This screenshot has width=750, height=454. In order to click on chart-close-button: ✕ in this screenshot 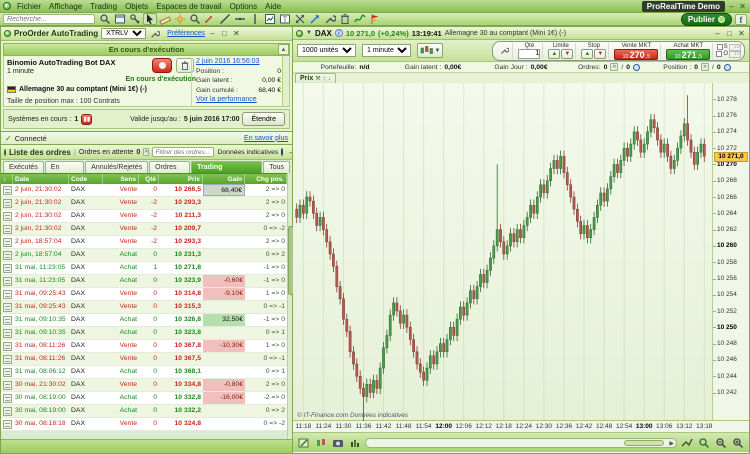, I will do `click(741, 33)`.